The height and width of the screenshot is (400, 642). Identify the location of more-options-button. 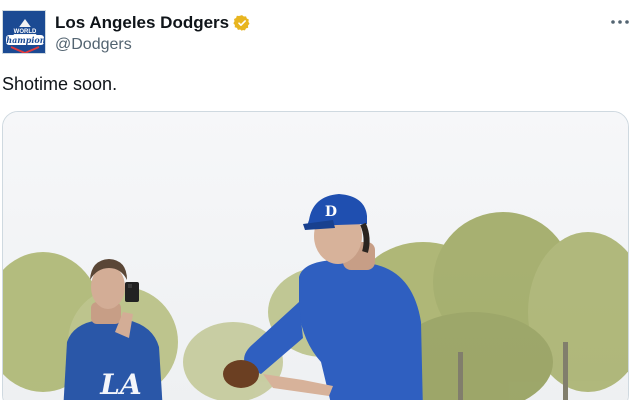
(620, 22).